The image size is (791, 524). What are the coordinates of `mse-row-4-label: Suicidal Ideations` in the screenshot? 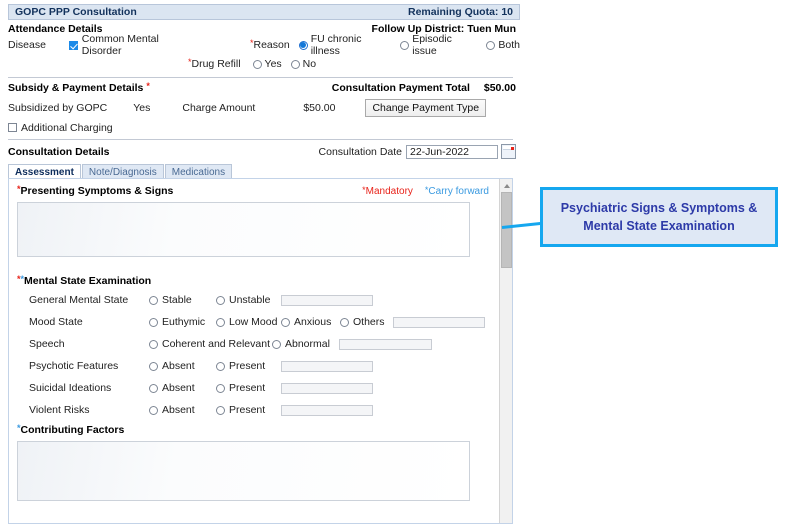 It's located at (70, 388).